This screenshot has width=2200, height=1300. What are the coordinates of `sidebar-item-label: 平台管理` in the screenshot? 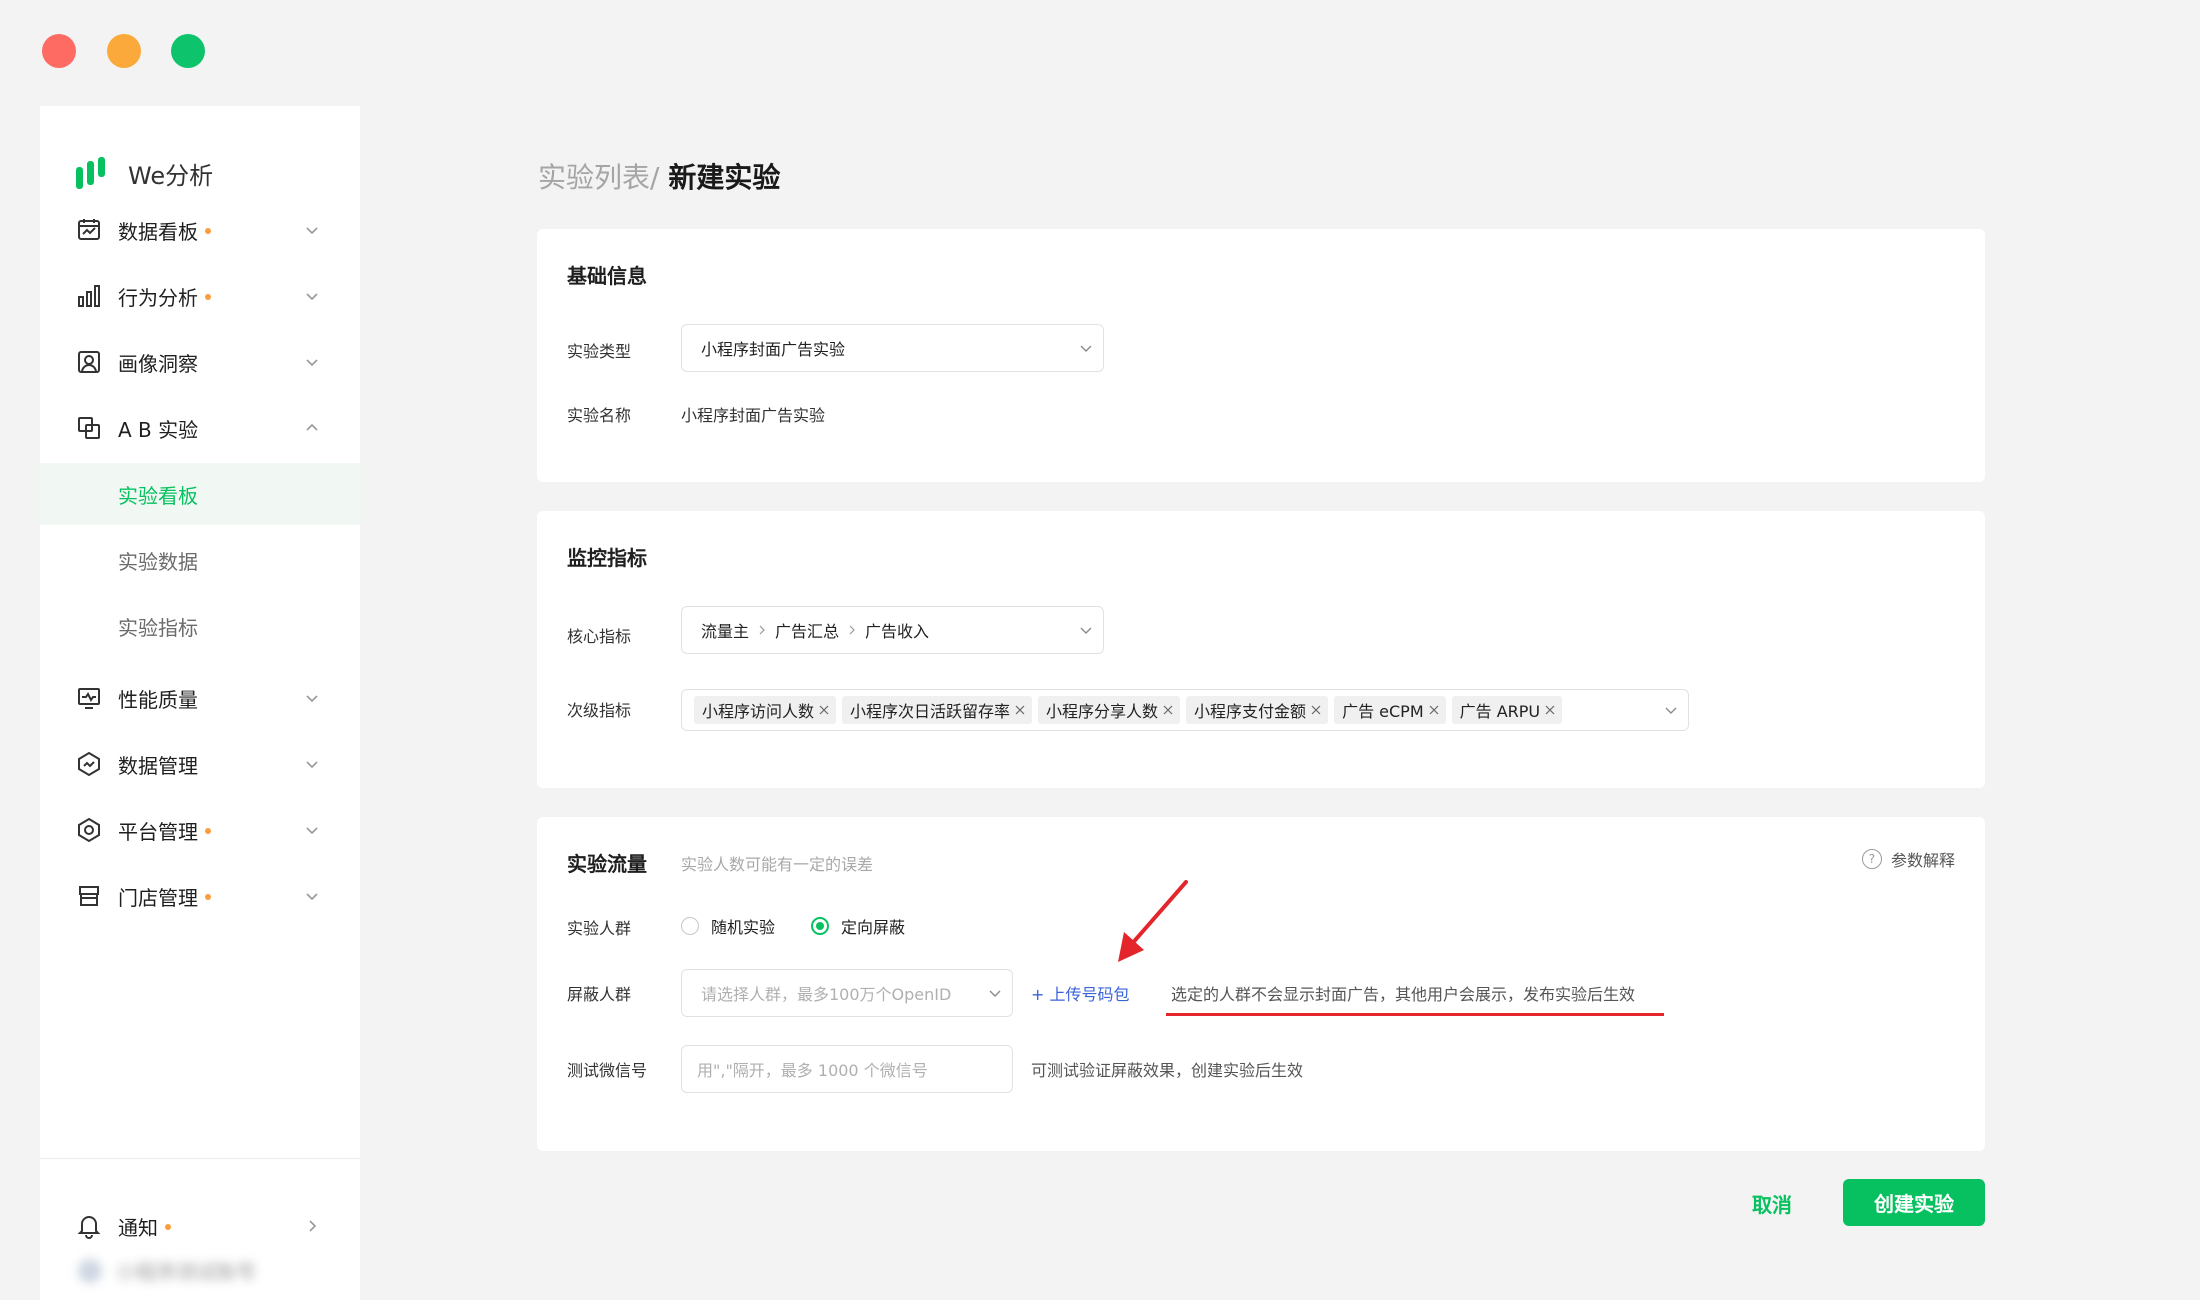 It's located at (158, 831).